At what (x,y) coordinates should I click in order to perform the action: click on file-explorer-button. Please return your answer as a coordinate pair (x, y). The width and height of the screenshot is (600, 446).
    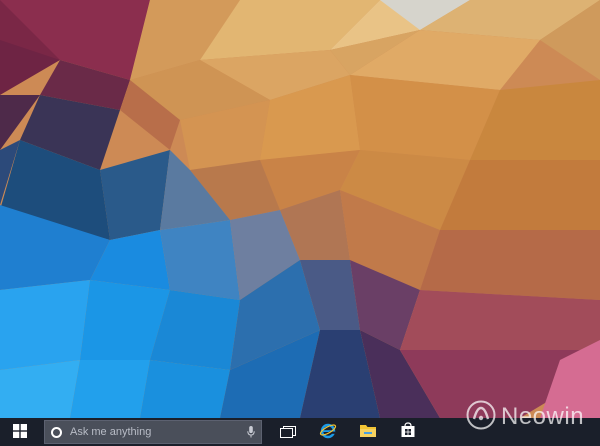
    Looking at the image, I should click on (368, 432).